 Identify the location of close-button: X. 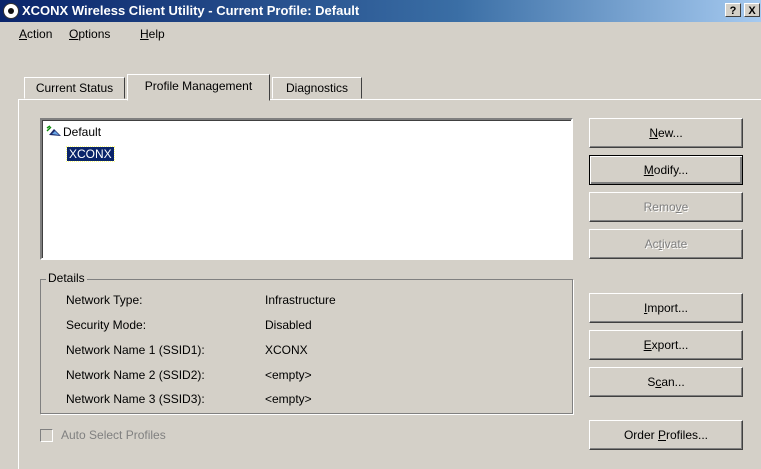
(752, 10).